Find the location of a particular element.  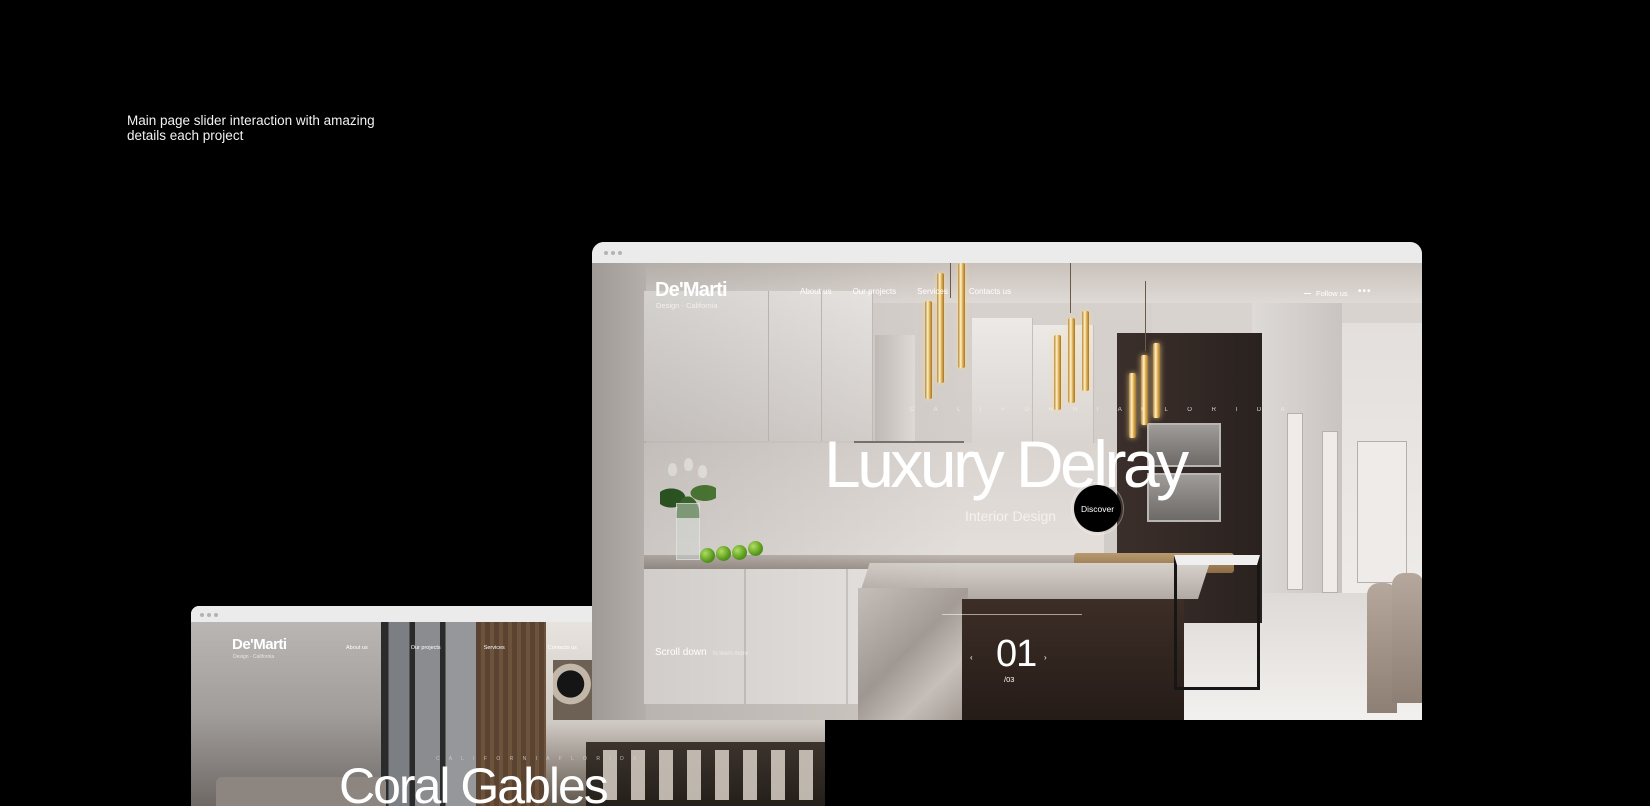

dash-icon is located at coordinates (1307, 293).